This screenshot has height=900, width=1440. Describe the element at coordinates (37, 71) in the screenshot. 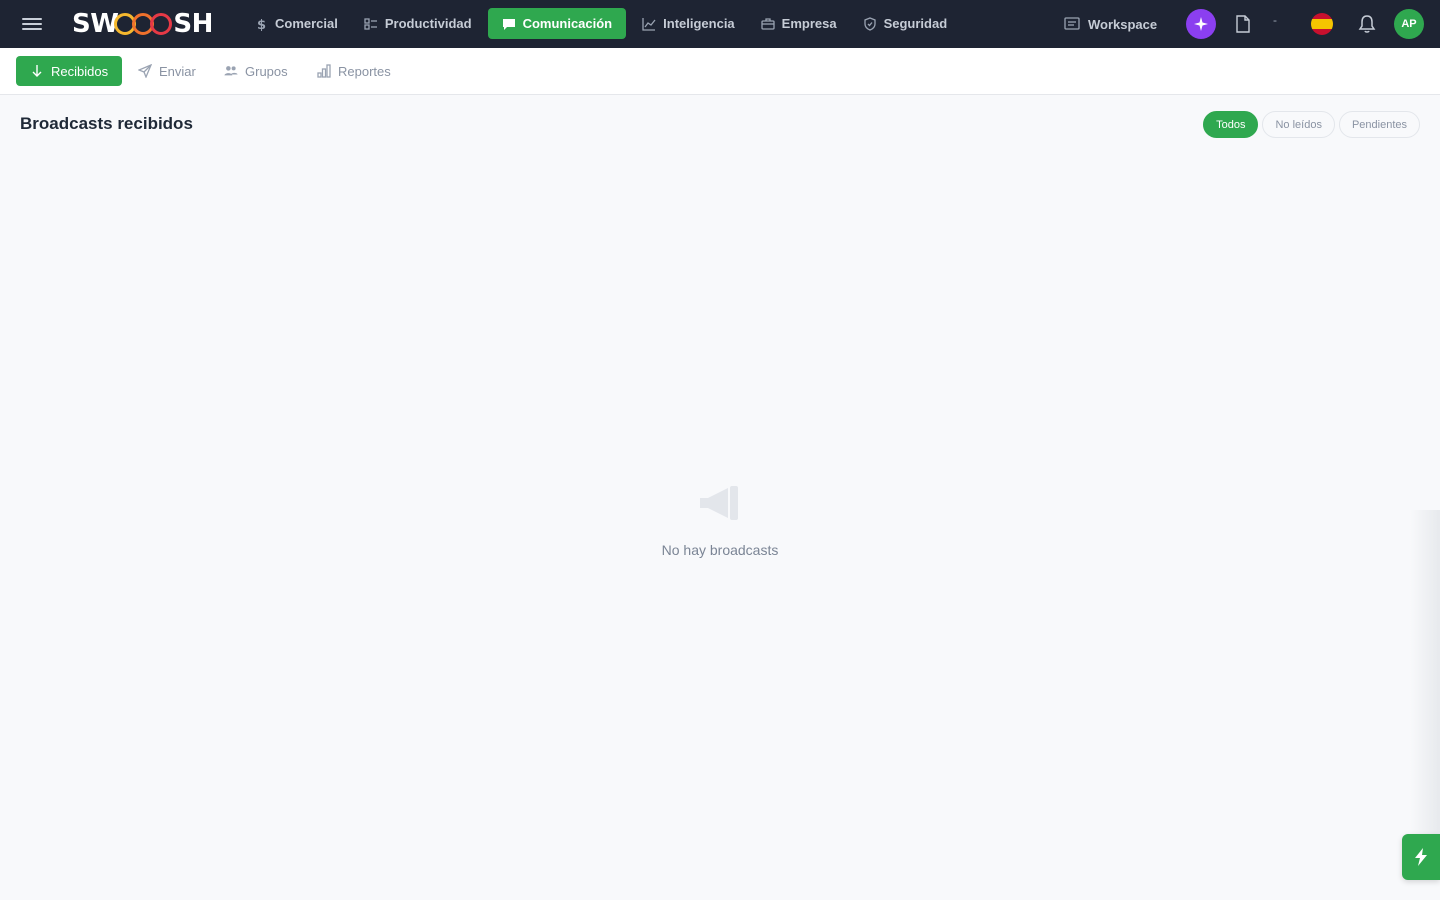

I see `arrow-down-icon` at that location.